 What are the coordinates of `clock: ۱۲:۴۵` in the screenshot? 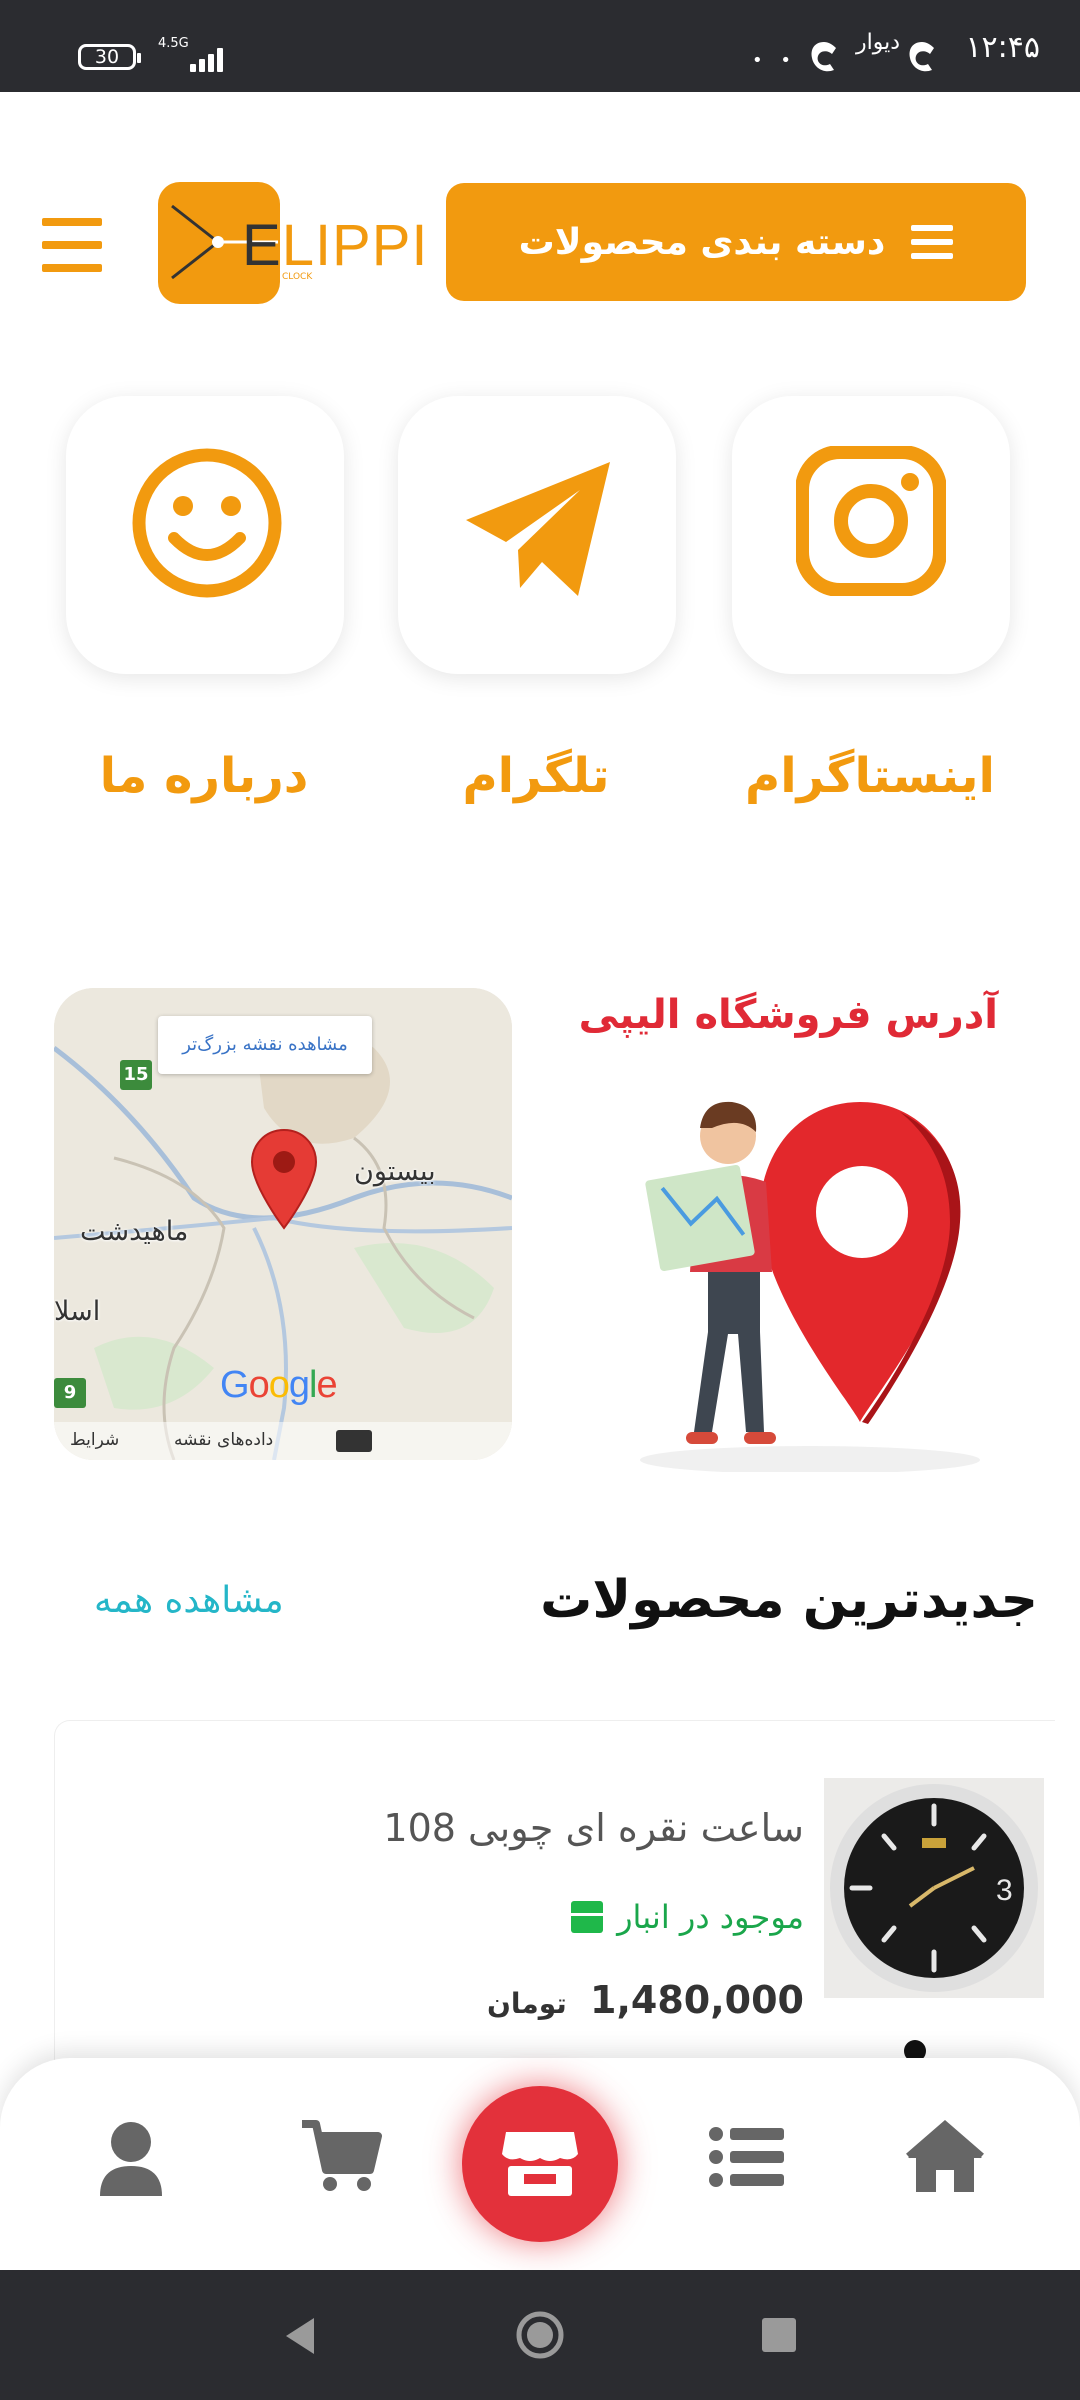 It's located at (1002, 47).